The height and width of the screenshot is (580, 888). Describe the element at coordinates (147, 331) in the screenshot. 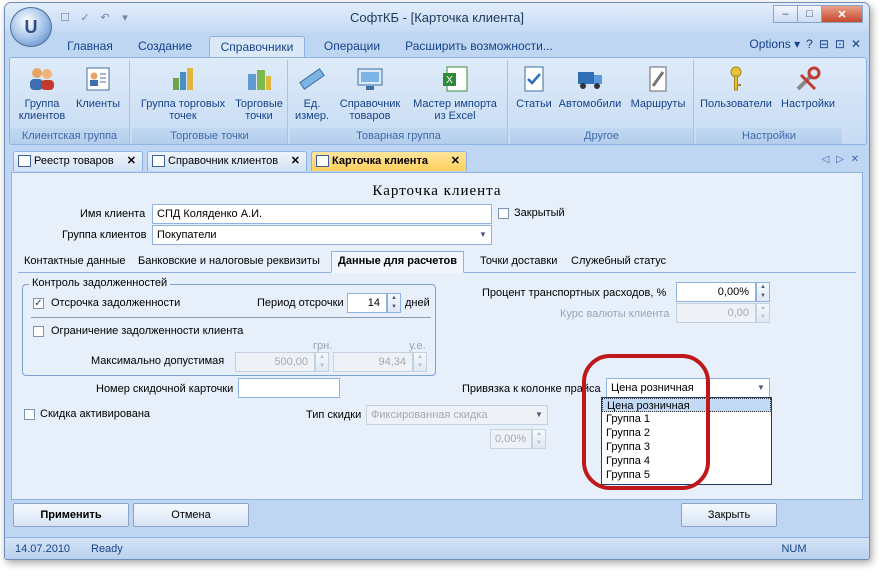

I see `debt-limit-label: Ограничение задолженности клиента` at that location.